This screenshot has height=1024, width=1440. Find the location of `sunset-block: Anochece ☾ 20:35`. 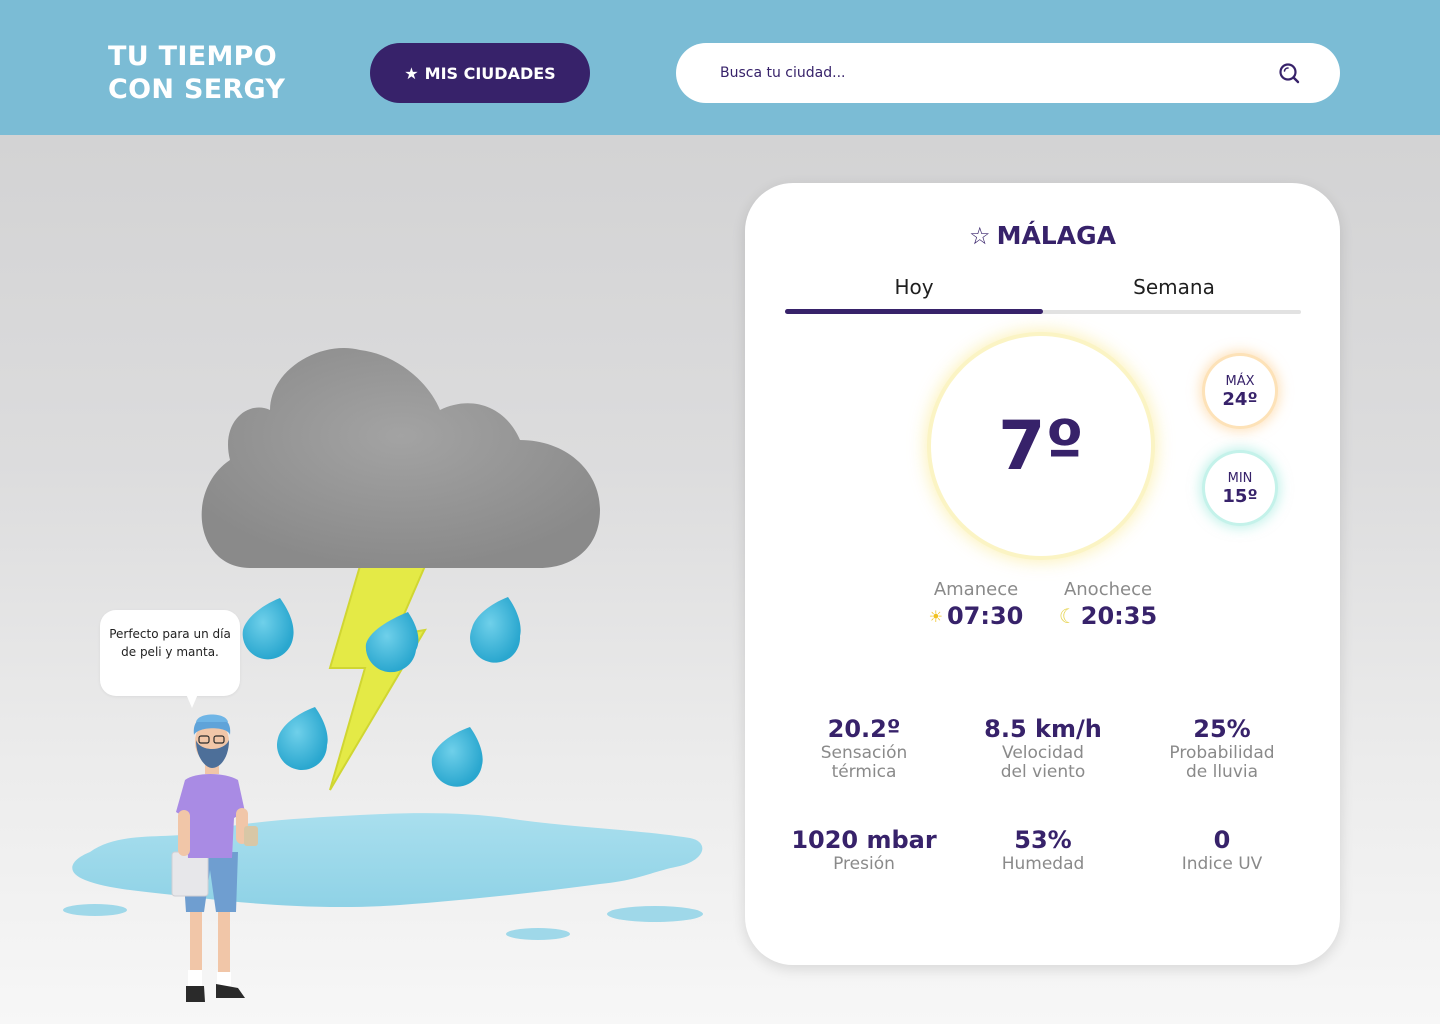

sunset-block: Anochece ☾ 20:35 is located at coordinates (1108, 604).